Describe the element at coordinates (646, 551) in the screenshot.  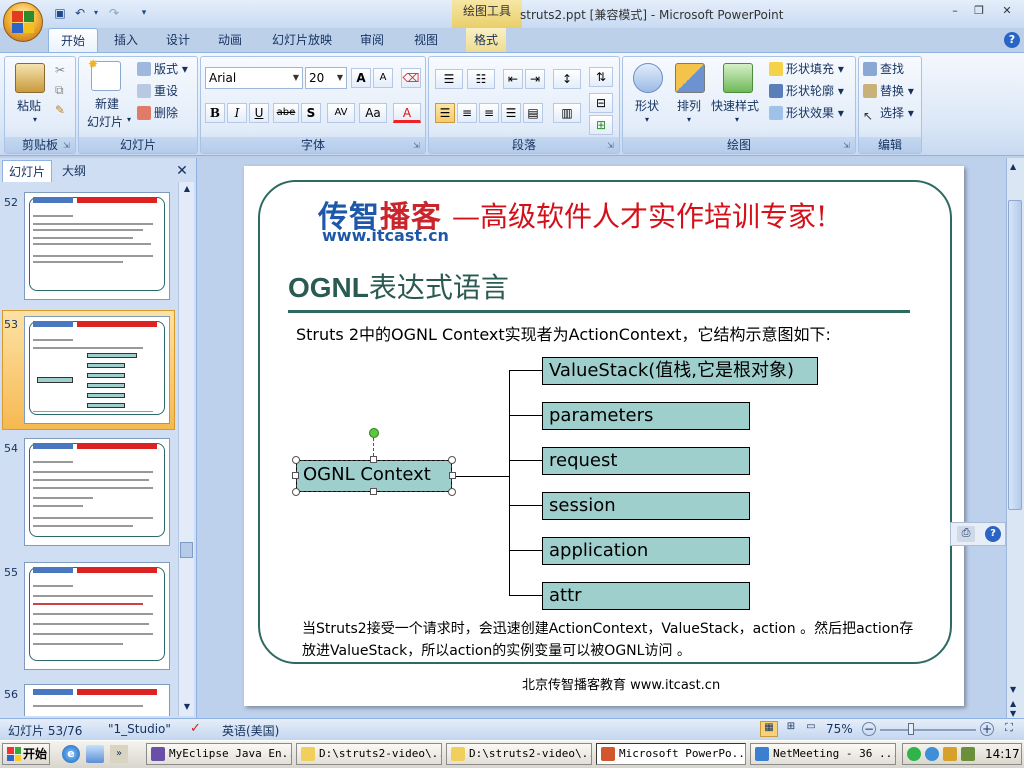
I see `application-box: application` at that location.